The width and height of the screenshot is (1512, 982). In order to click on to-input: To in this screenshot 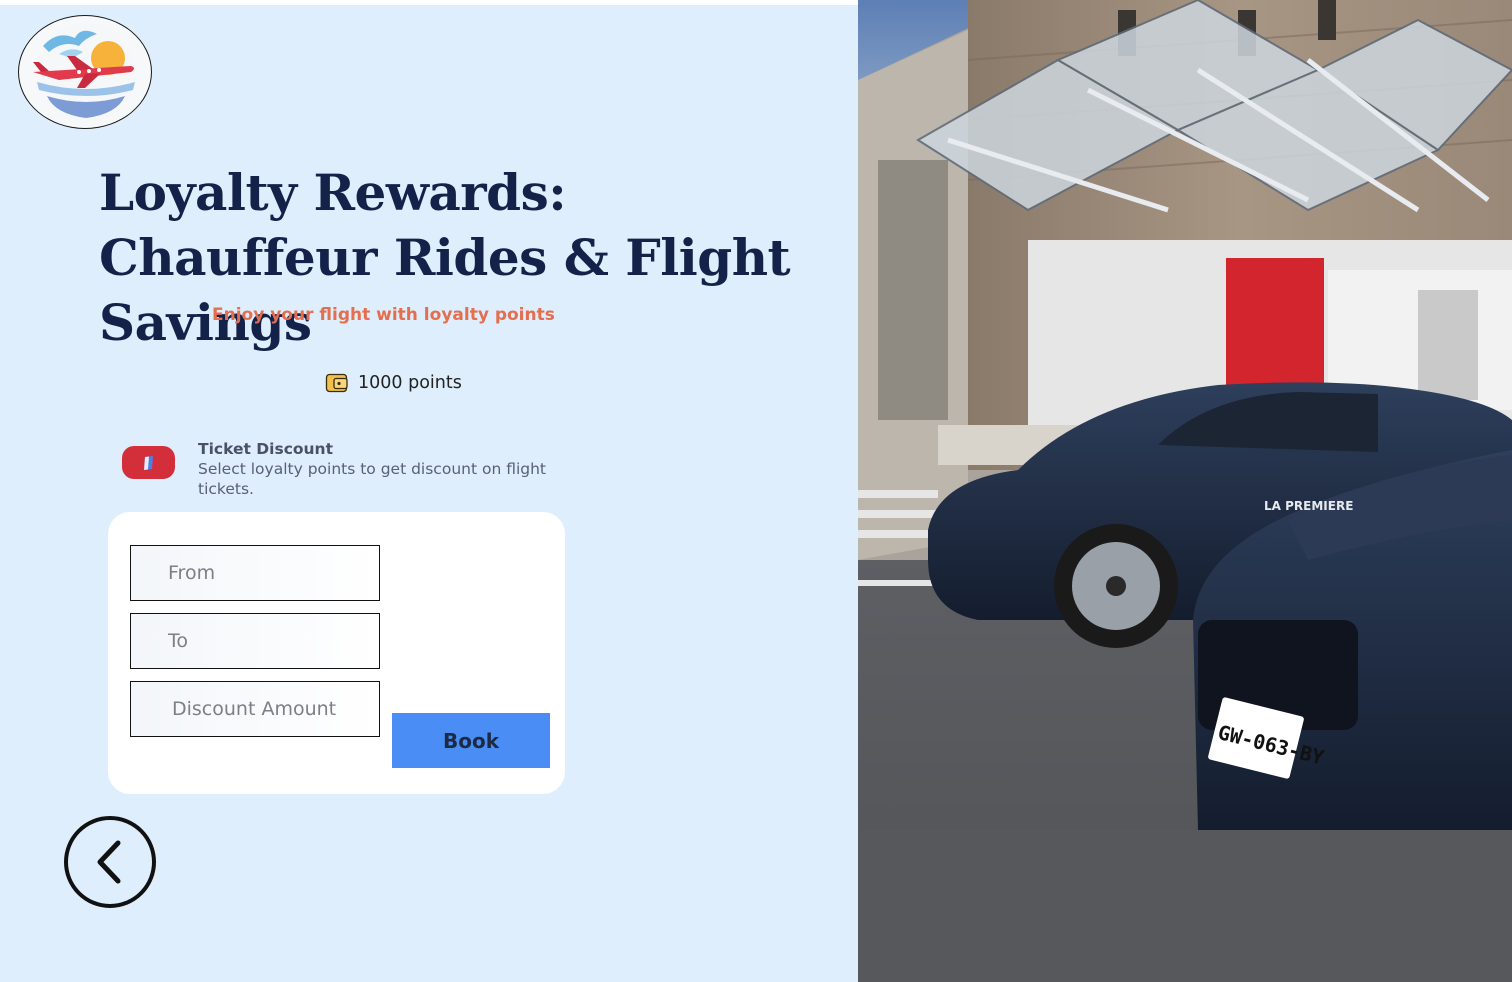, I will do `click(255, 641)`.